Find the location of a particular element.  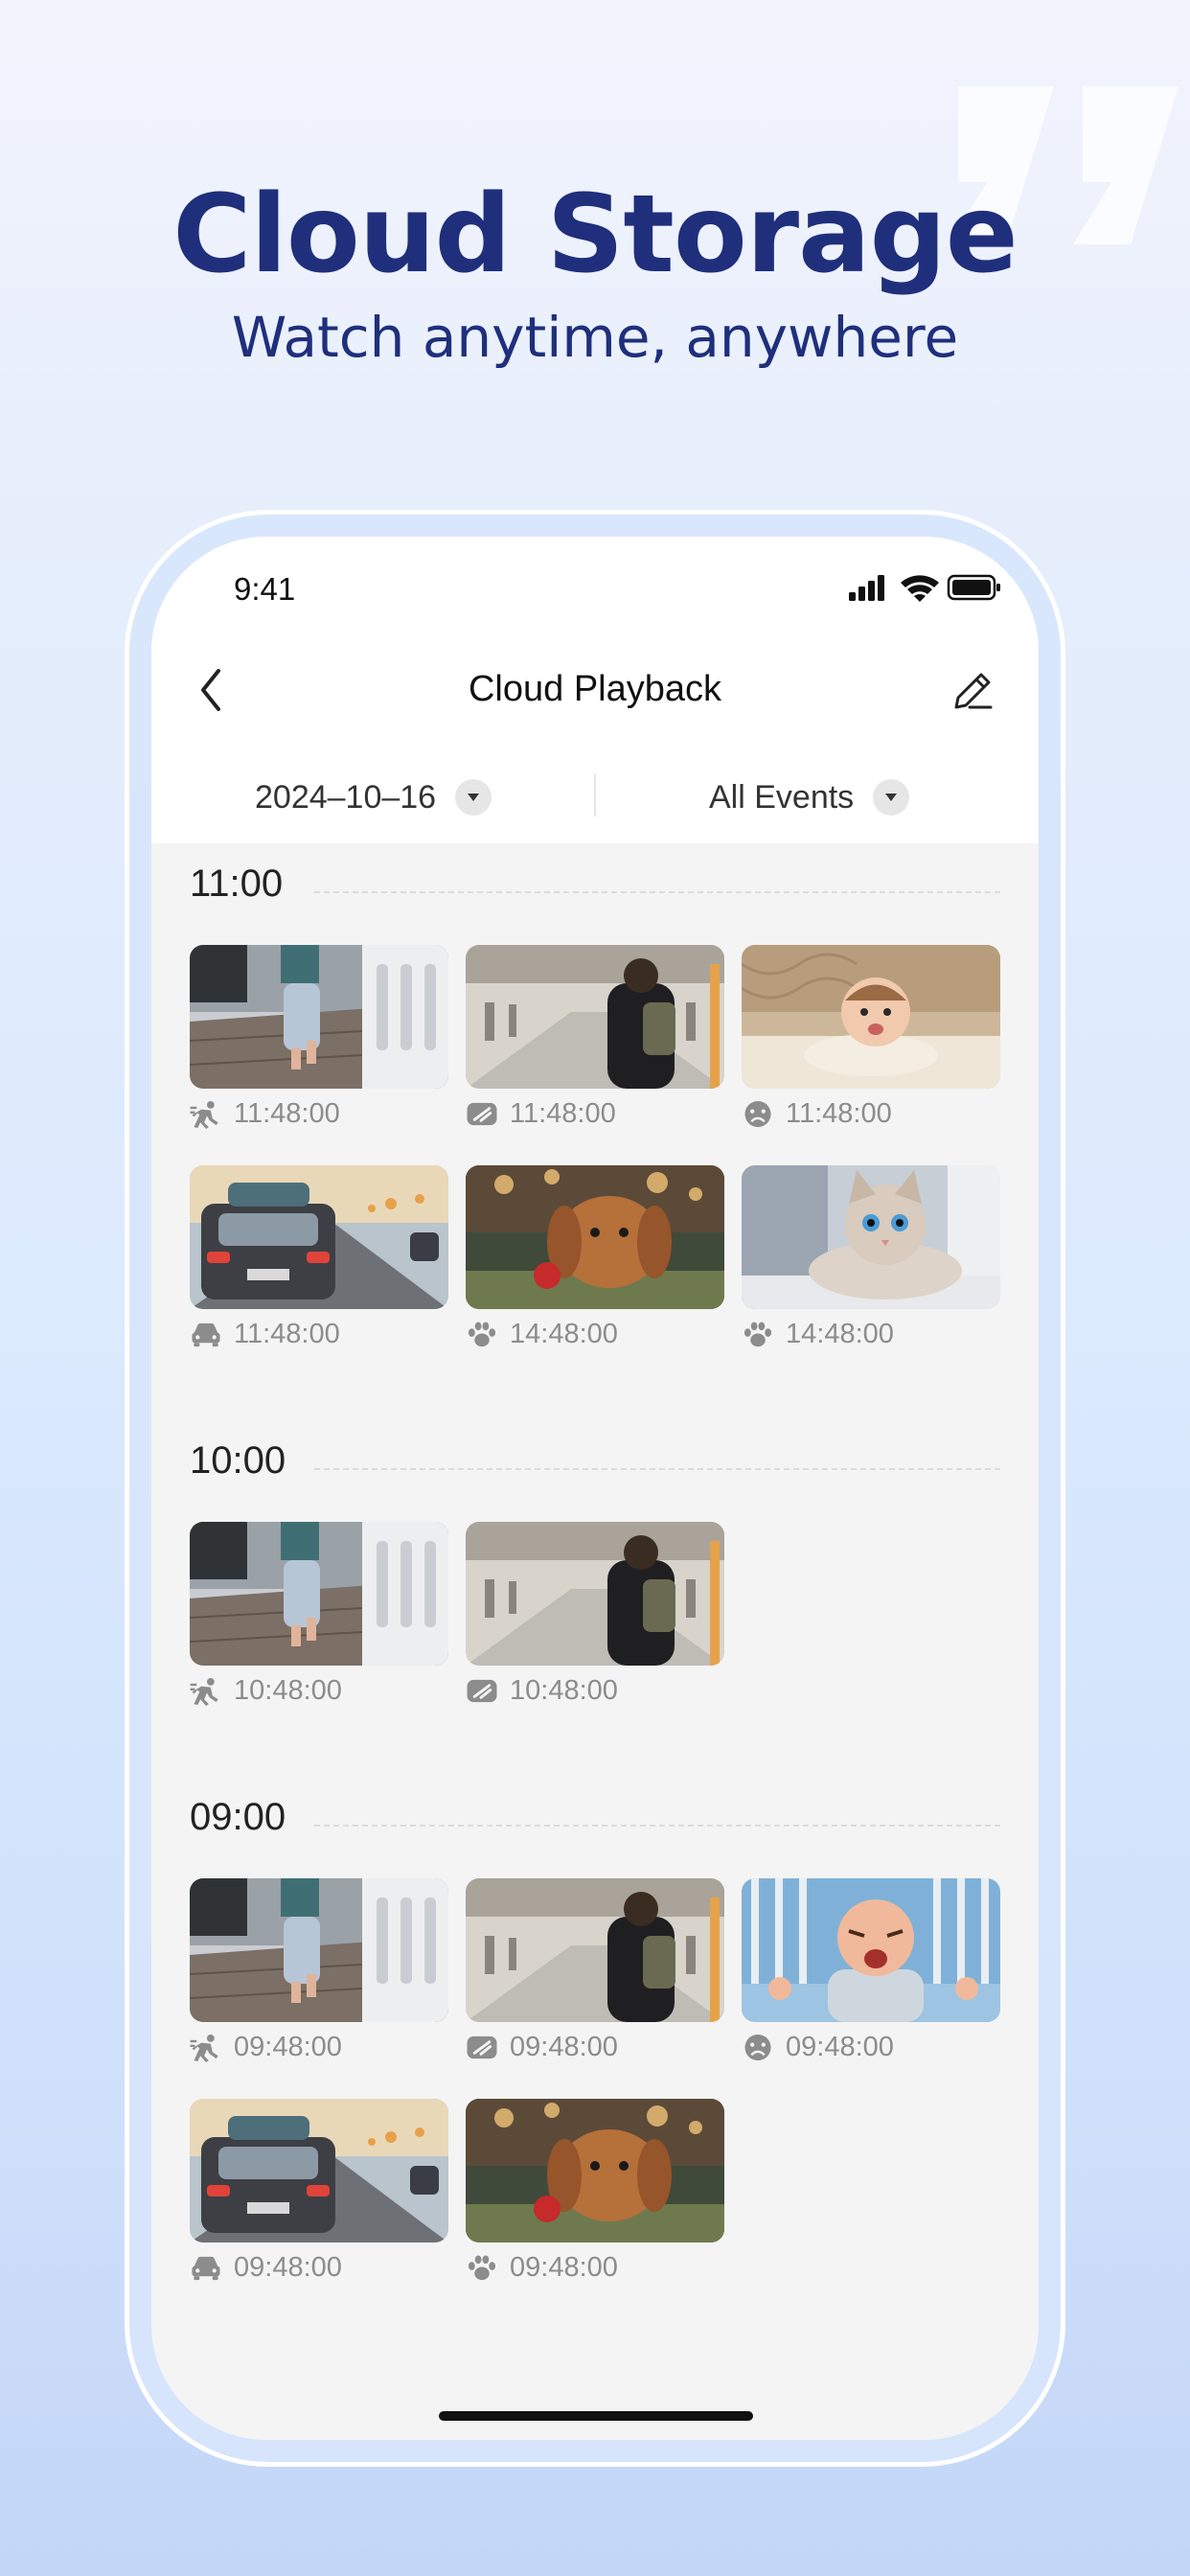

cat-lying-image is located at coordinates (871, 1237).